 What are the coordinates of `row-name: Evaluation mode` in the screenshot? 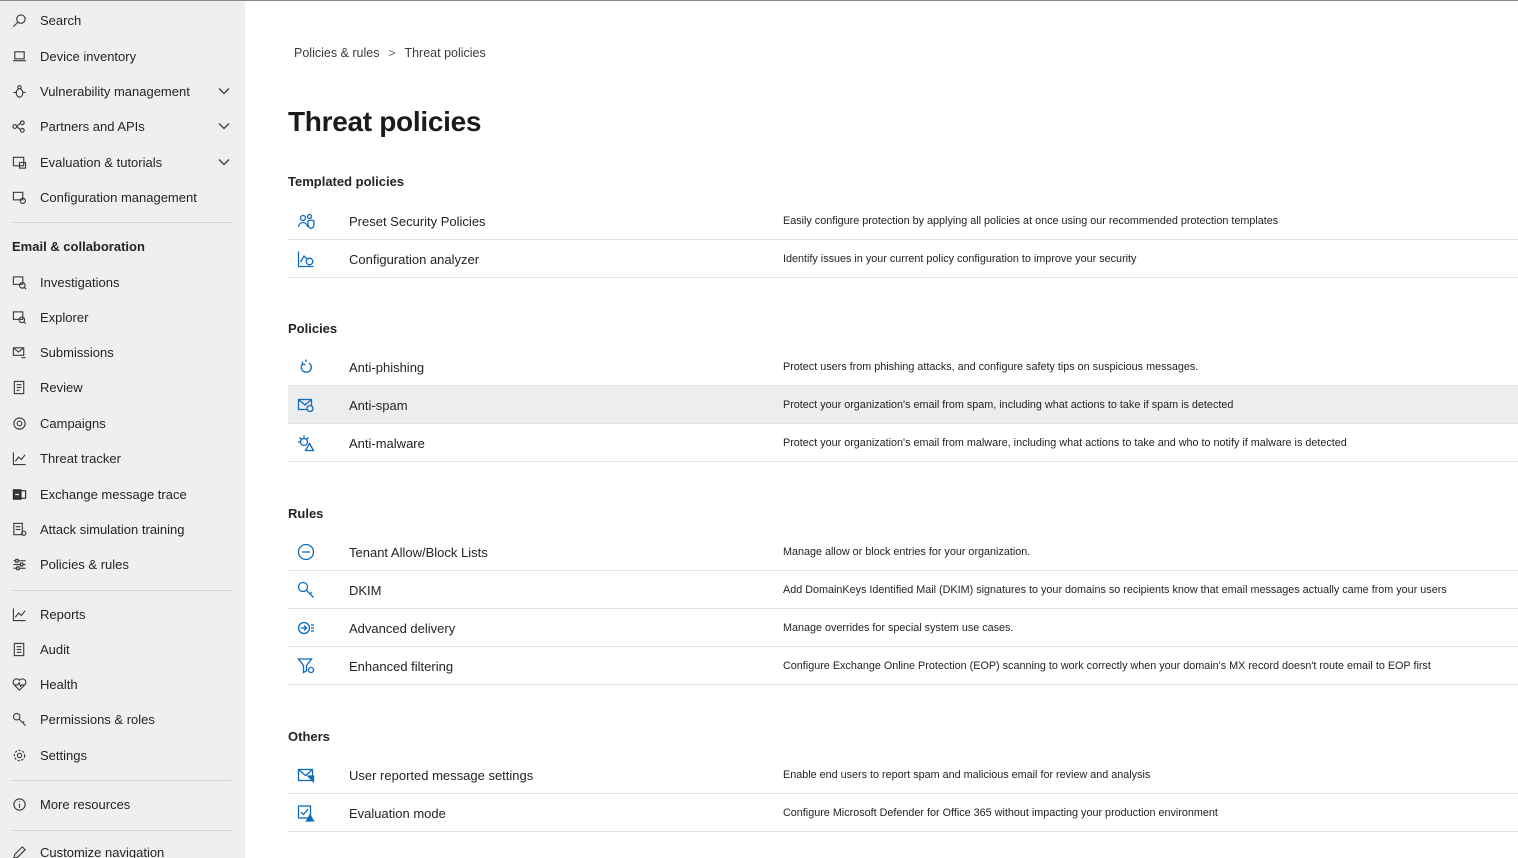 It's located at (397, 813).